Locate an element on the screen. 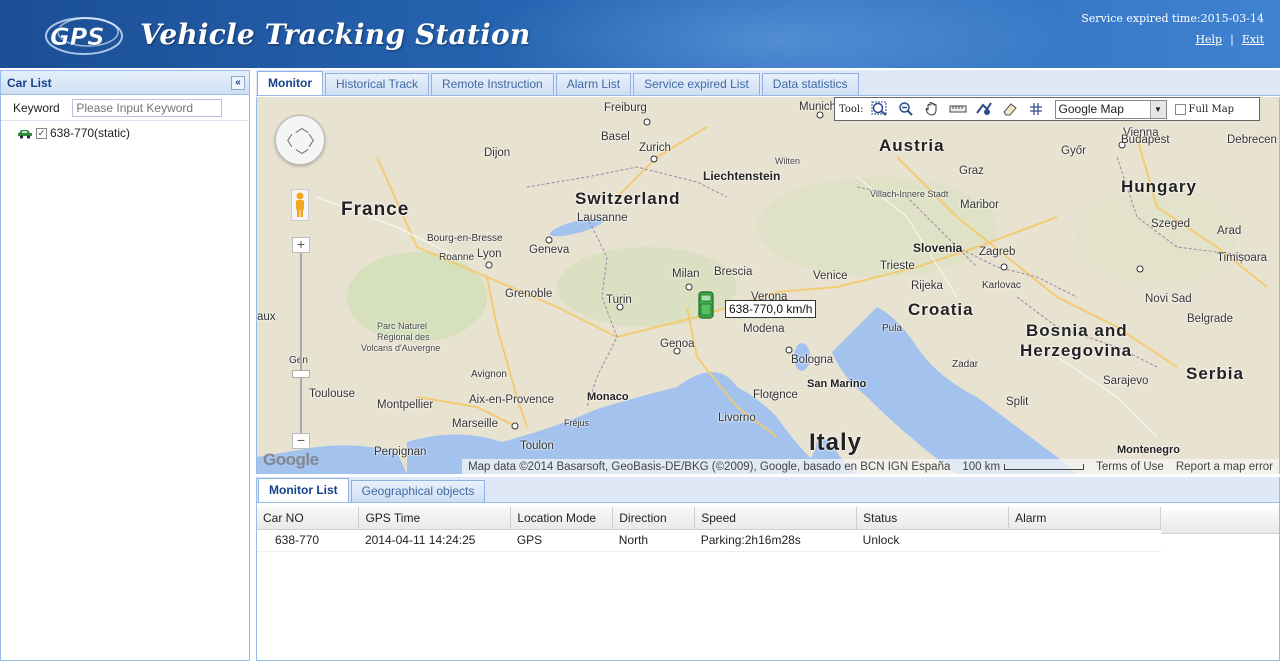  exit-link: Exit is located at coordinates (1253, 39).